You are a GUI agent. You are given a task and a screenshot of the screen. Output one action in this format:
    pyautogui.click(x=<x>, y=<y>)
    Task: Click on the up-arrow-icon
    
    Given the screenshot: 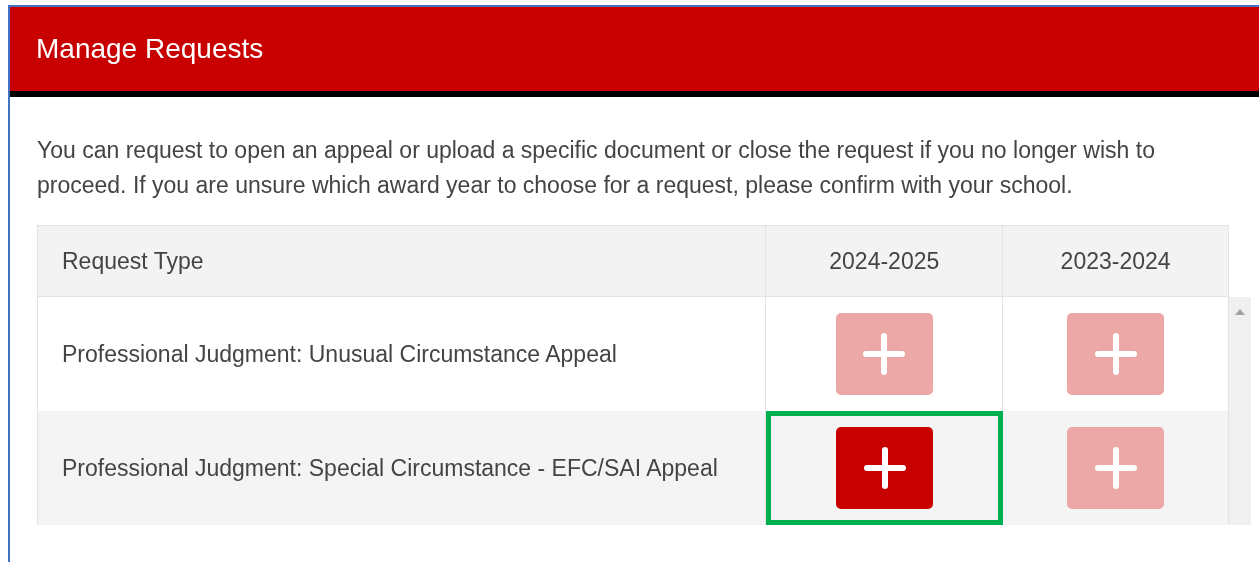 What is the action you would take?
    pyautogui.click(x=1240, y=312)
    